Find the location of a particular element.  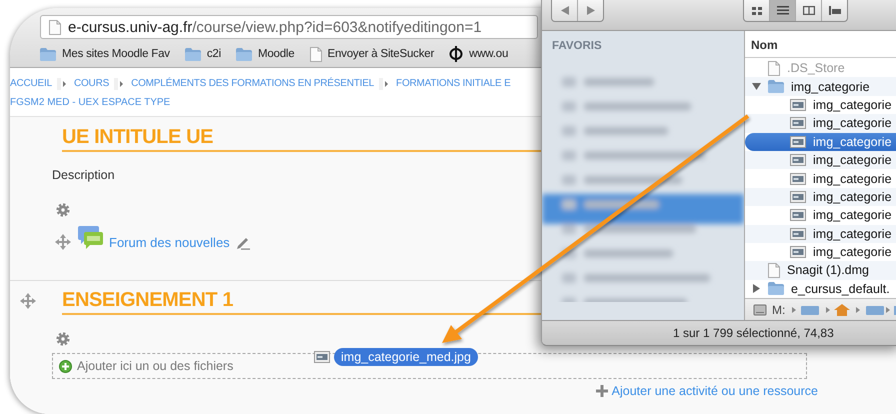

file-row: Snagit (1).dmg is located at coordinates (820, 270).